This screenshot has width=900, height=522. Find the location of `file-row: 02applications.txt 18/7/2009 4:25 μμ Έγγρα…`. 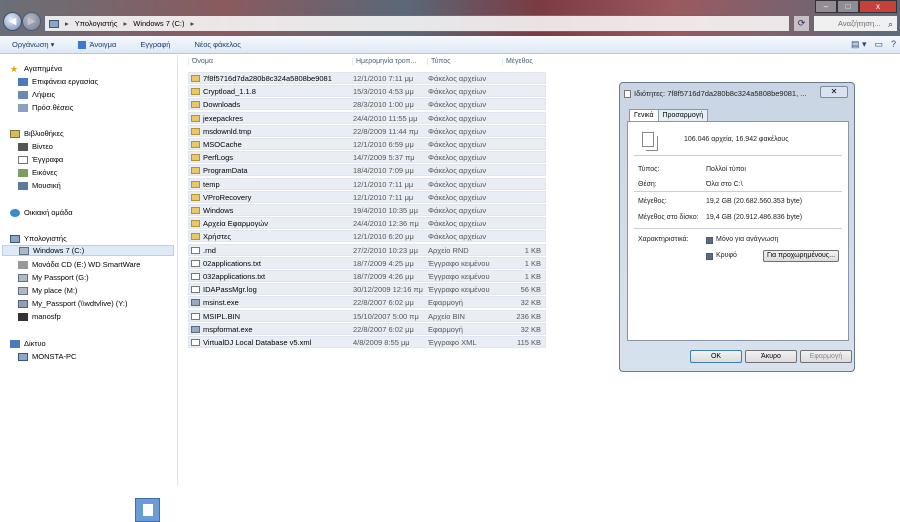

file-row: 02applications.txt 18/7/2009 4:25 μμ Έγγρα… is located at coordinates (367, 262).